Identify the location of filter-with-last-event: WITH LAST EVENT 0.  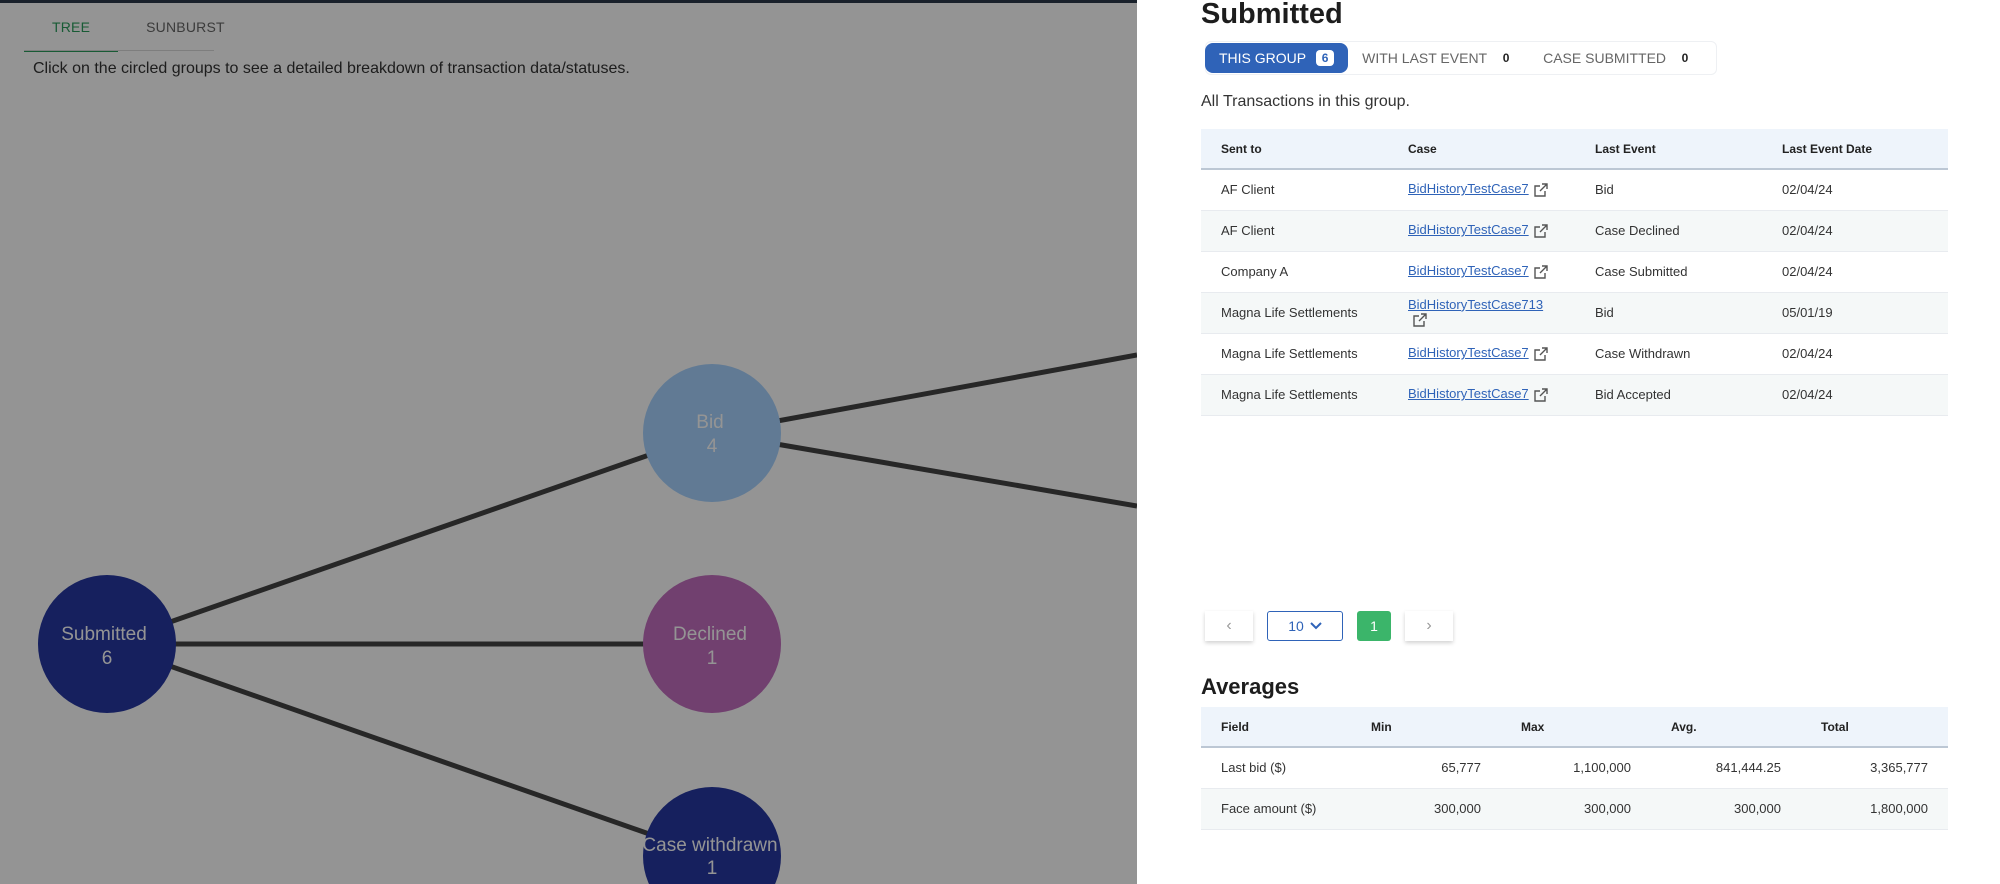
(1438, 58).